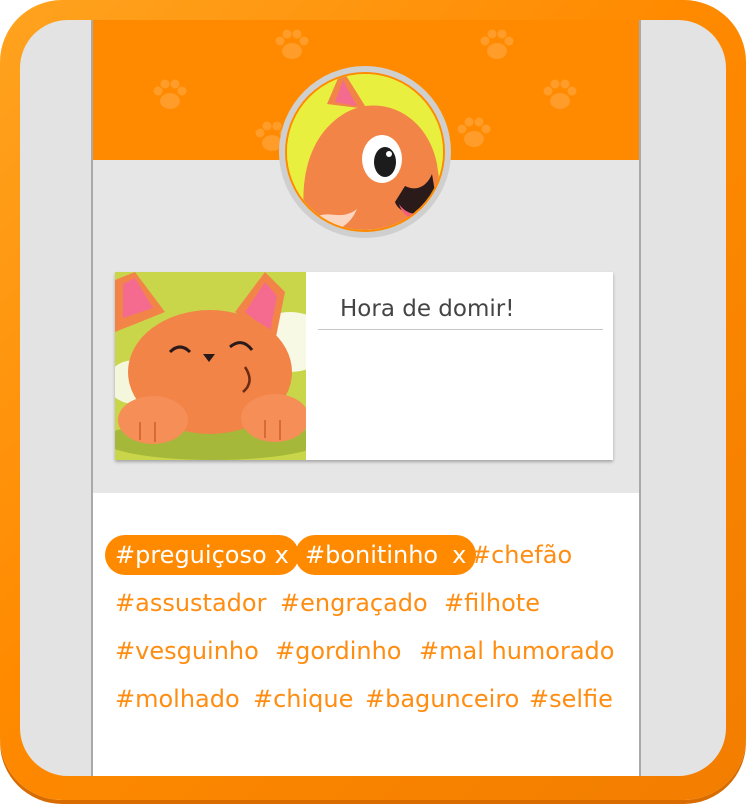  What do you see at coordinates (191, 555) in the screenshot?
I see `tag-label: #preguiçoso` at bounding box center [191, 555].